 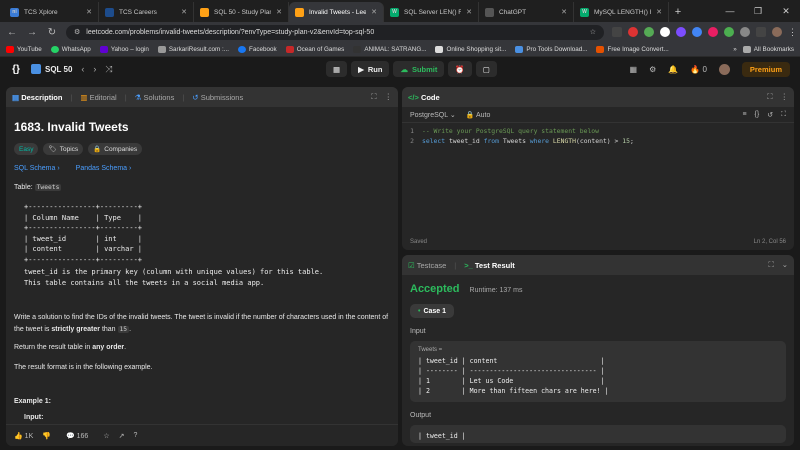 I want to click on companies-button: 🔒 Companies, so click(x=115, y=149).